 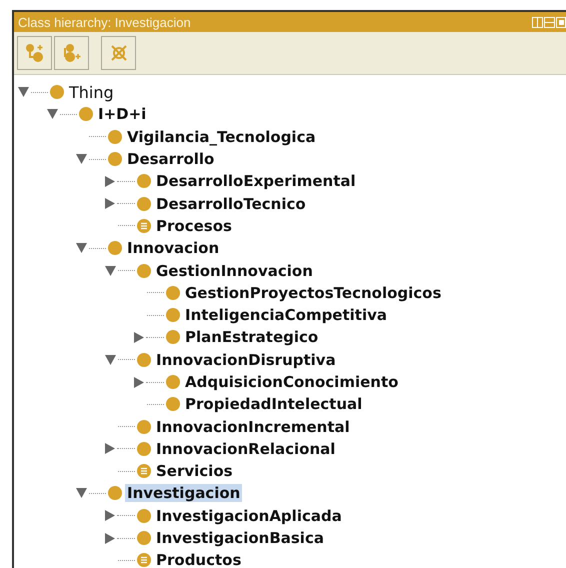 I want to click on class-tree-item: DesarrolloTecnico, so click(x=231, y=203).